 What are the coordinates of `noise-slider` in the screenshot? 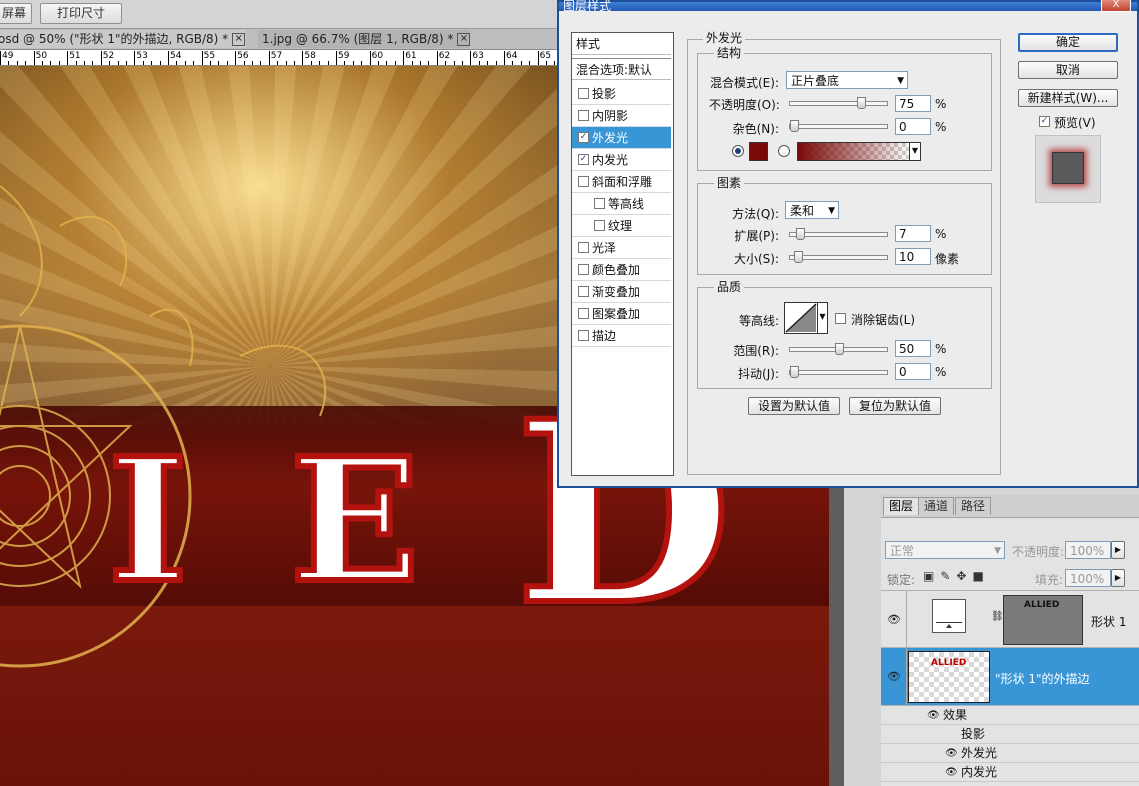 It's located at (838, 126).